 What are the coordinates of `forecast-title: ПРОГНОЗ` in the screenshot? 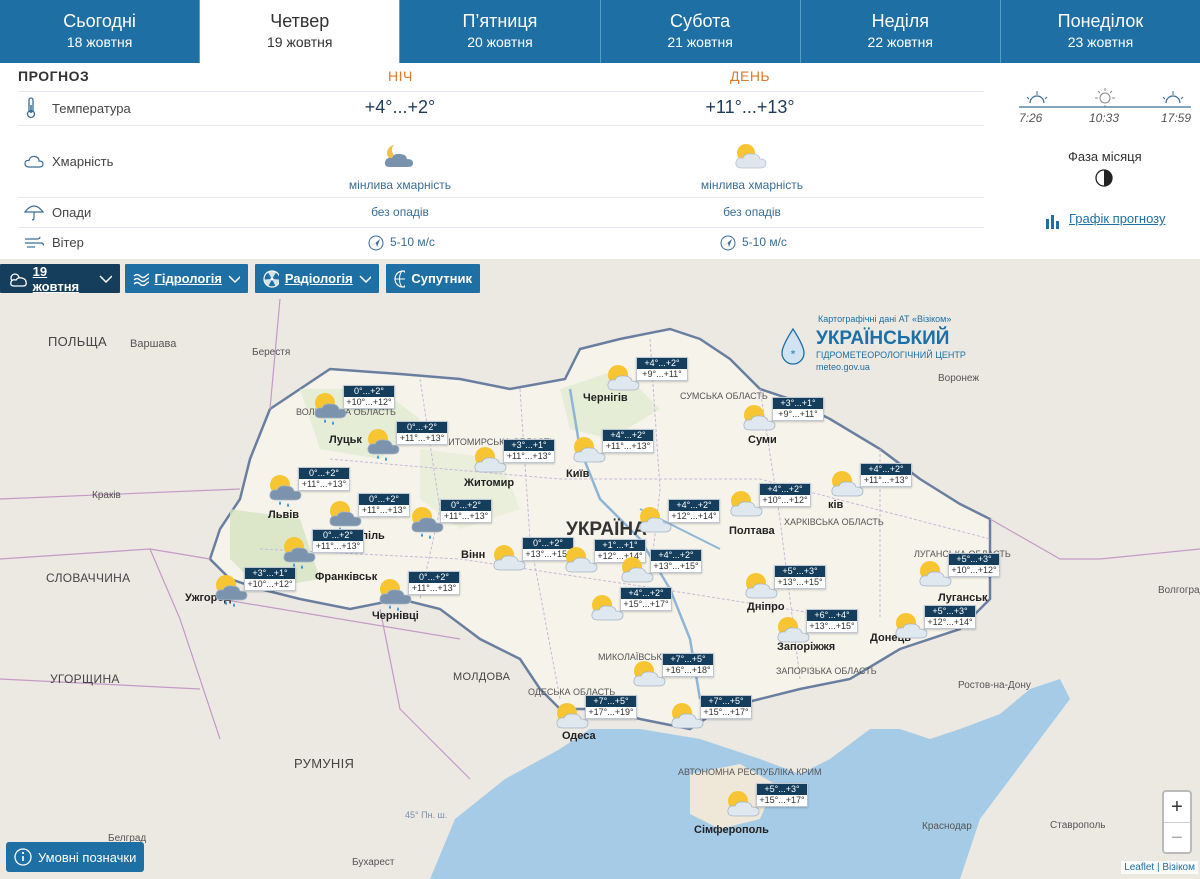 It's located at (54, 76).